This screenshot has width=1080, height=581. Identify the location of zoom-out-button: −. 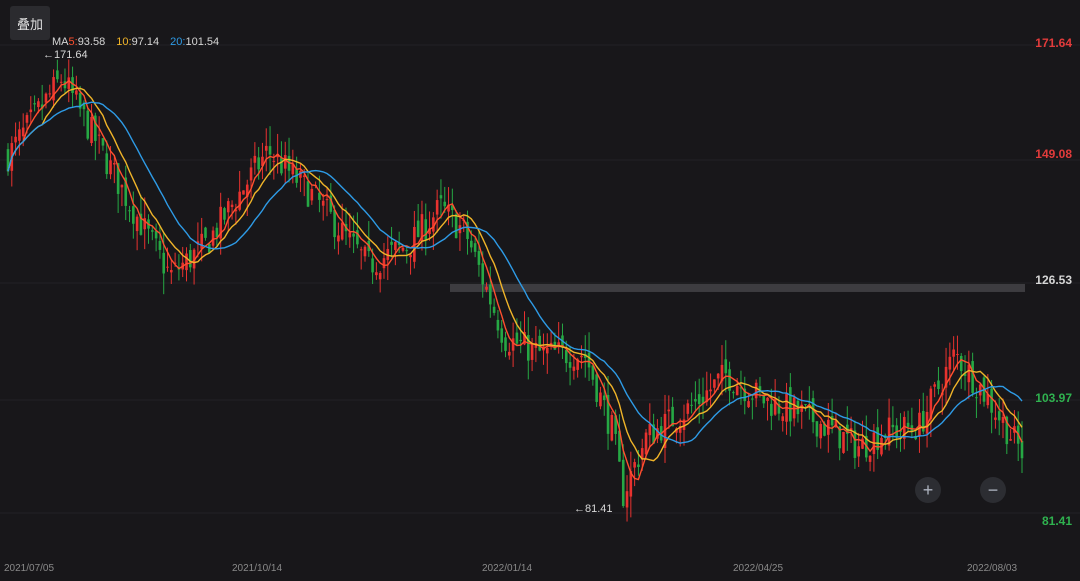
(993, 490).